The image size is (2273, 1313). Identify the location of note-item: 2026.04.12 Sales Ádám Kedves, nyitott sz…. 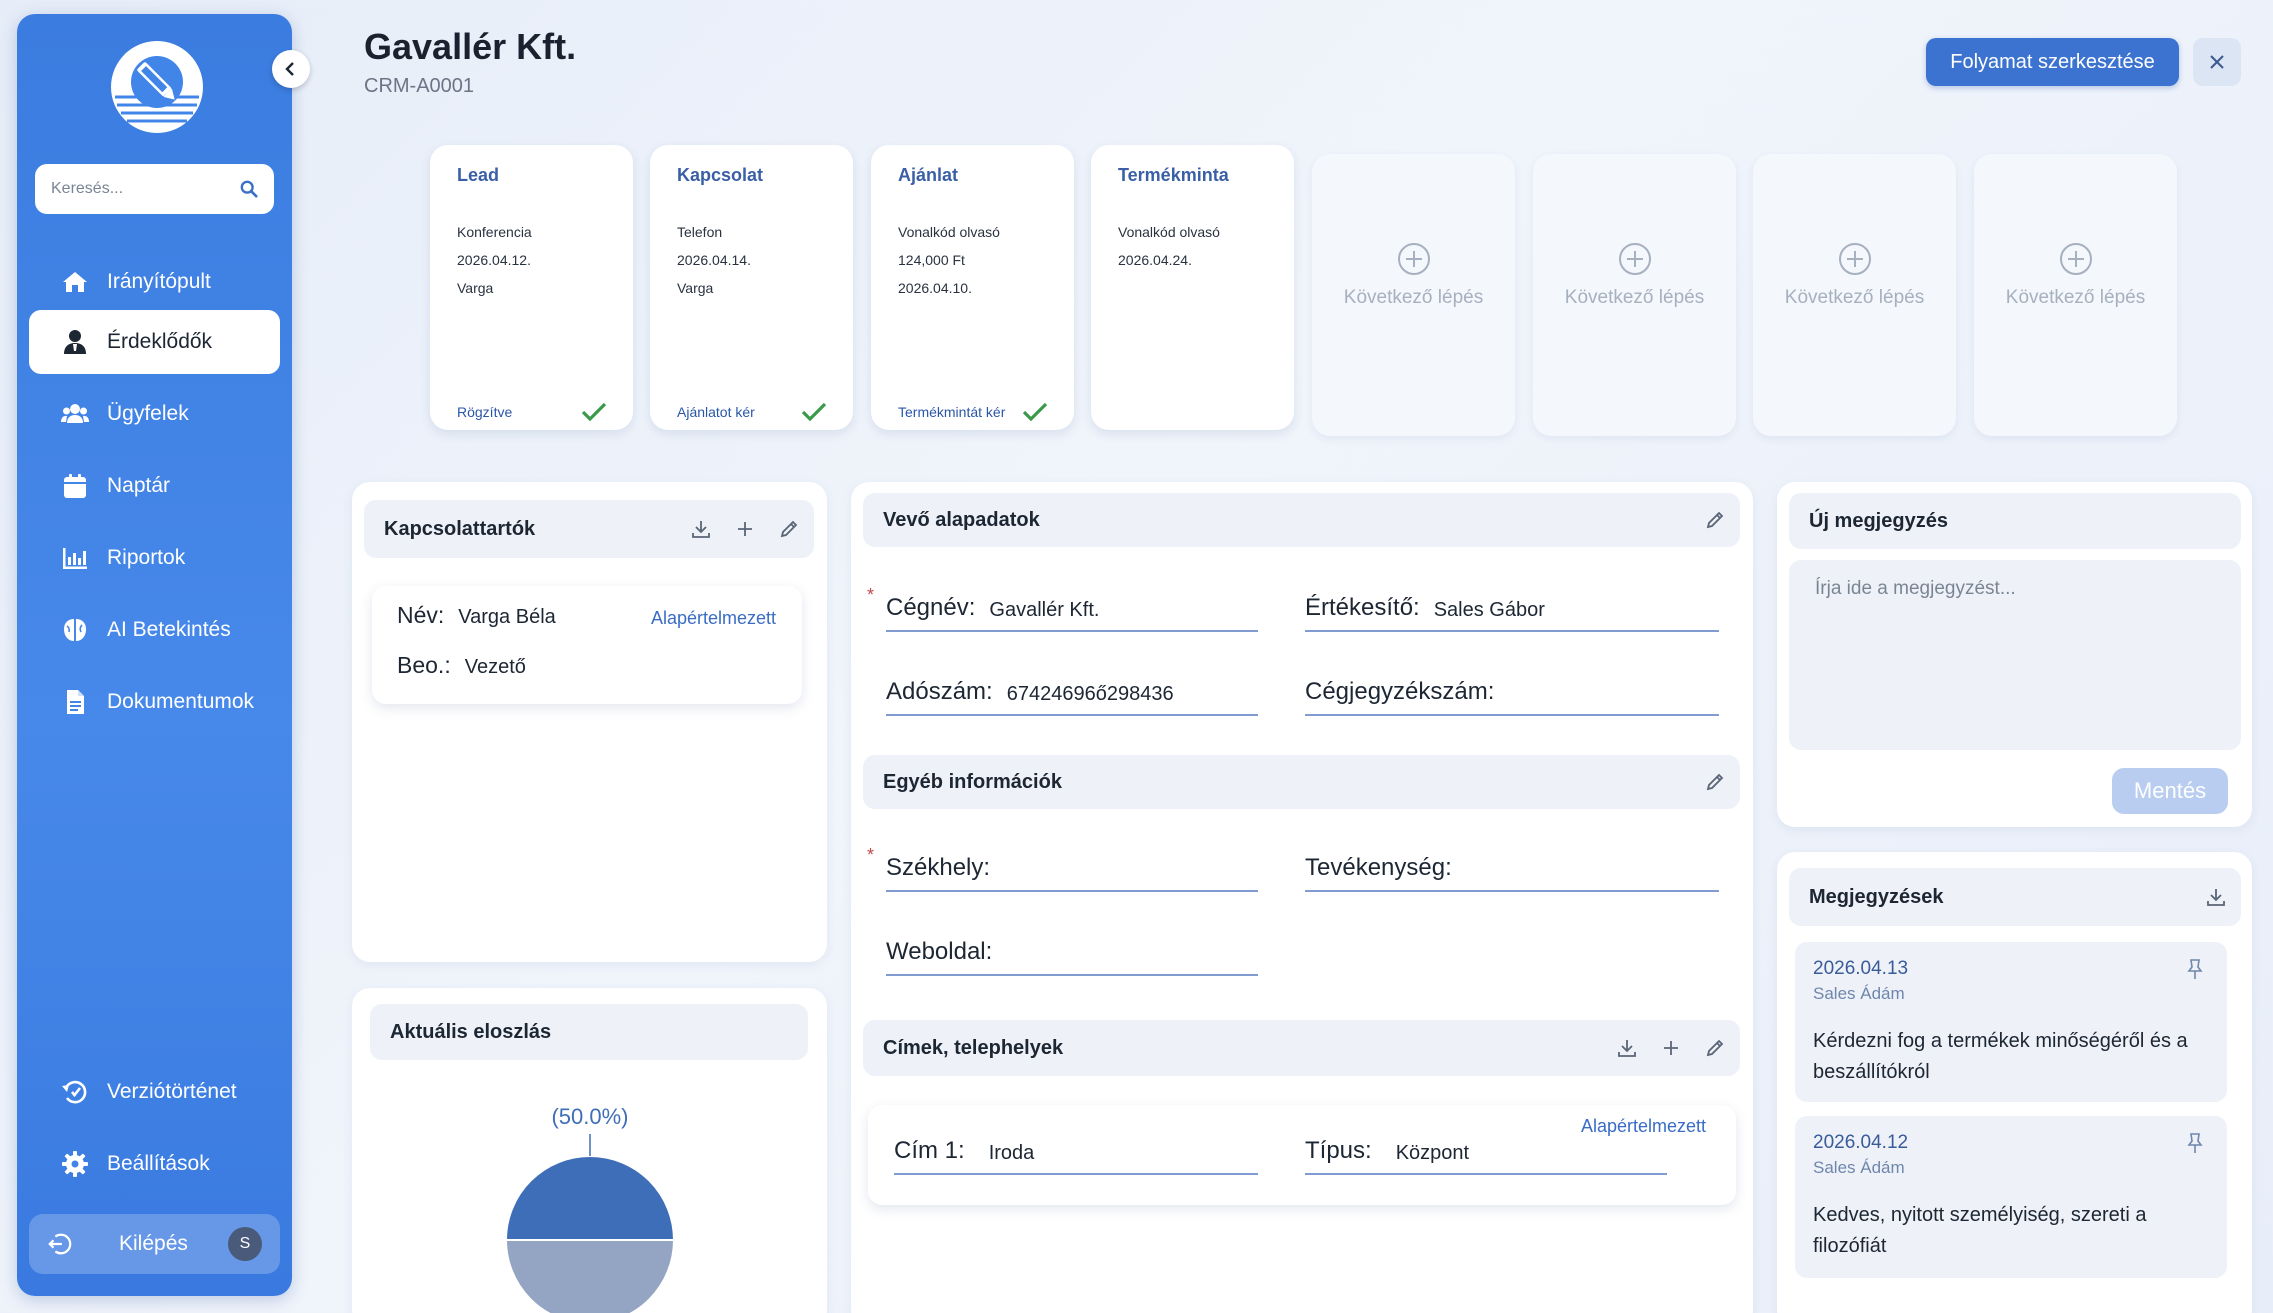
(2011, 1197).